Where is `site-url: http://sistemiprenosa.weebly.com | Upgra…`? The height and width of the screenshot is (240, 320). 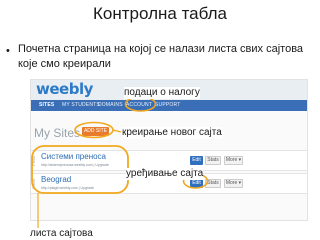
site-url: http://sistemiprenosa.weebly.com | Upgra… is located at coordinates (75, 165).